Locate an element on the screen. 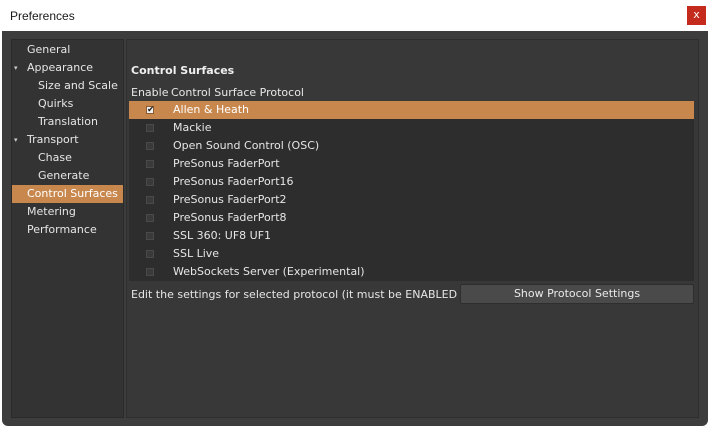 The width and height of the screenshot is (710, 428). table-row: PreSonus FaderPort16 is located at coordinates (411, 182).